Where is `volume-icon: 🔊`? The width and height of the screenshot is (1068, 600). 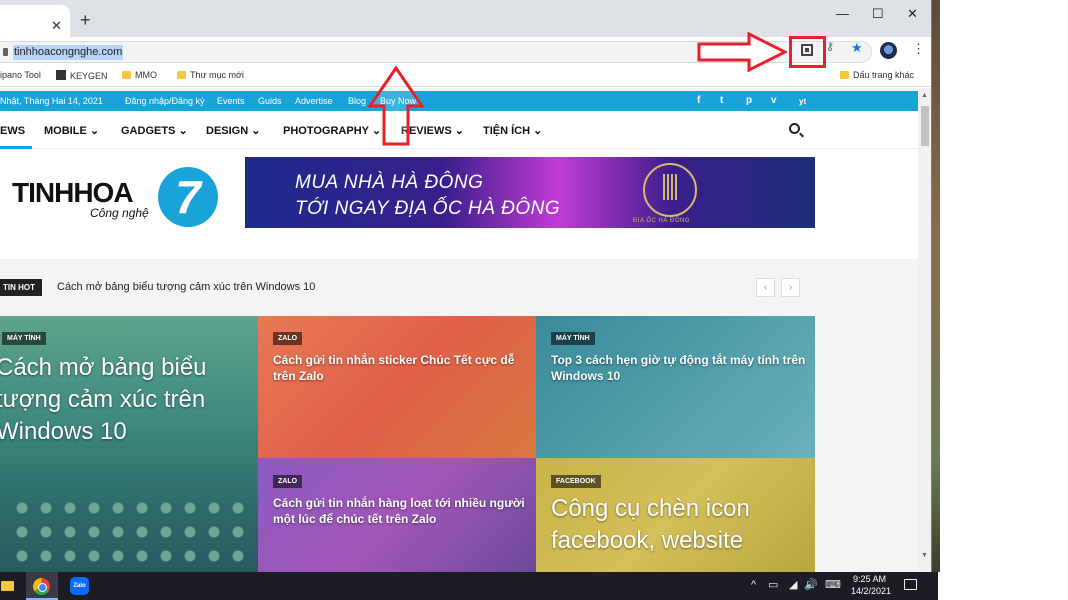
volume-icon: 🔊 is located at coordinates (811, 585).